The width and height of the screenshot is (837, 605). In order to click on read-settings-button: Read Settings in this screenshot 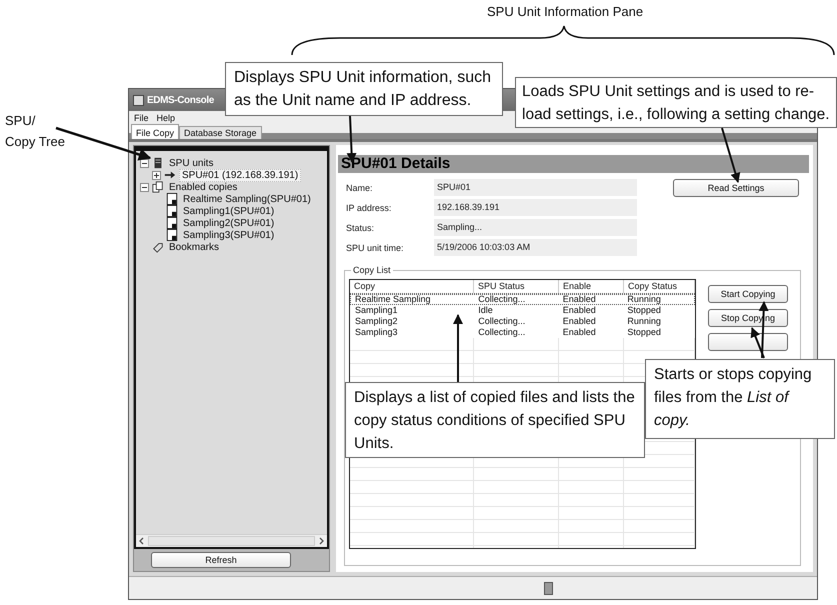, I will do `click(736, 188)`.